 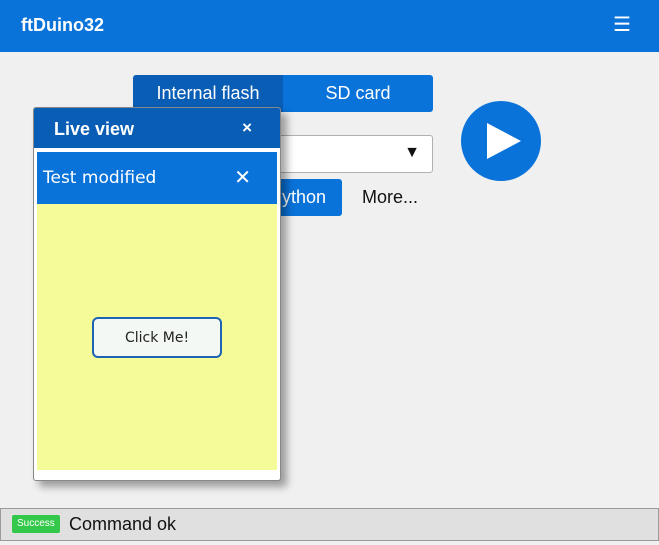 What do you see at coordinates (62, 25) in the screenshot?
I see `app-title: ftDuino32` at bounding box center [62, 25].